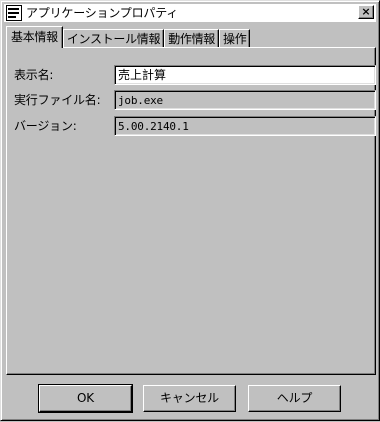 This screenshot has width=380, height=422. I want to click on executable-field: job.exe, so click(245, 100).